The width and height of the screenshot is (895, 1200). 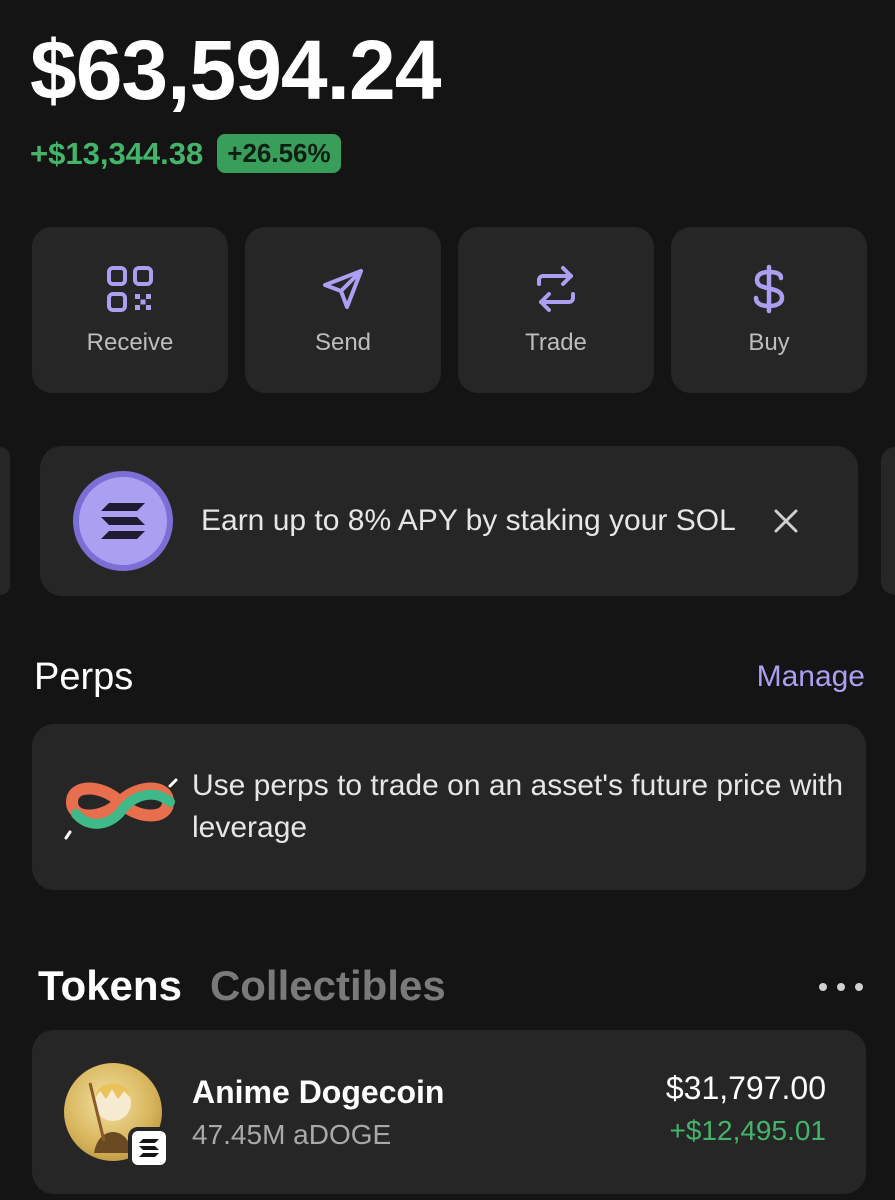 What do you see at coordinates (84, 677) in the screenshot?
I see `perps-section-title: Perps` at bounding box center [84, 677].